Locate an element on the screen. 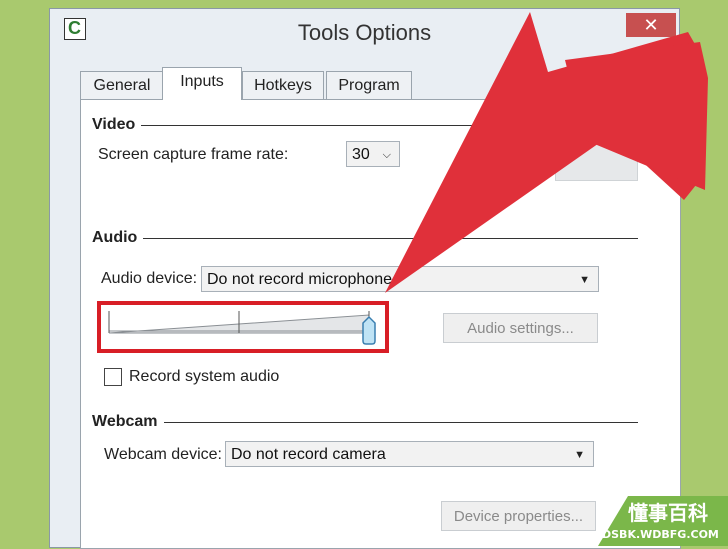 This screenshot has height=549, width=728. tab-inputs: Inputs is located at coordinates (202, 83).